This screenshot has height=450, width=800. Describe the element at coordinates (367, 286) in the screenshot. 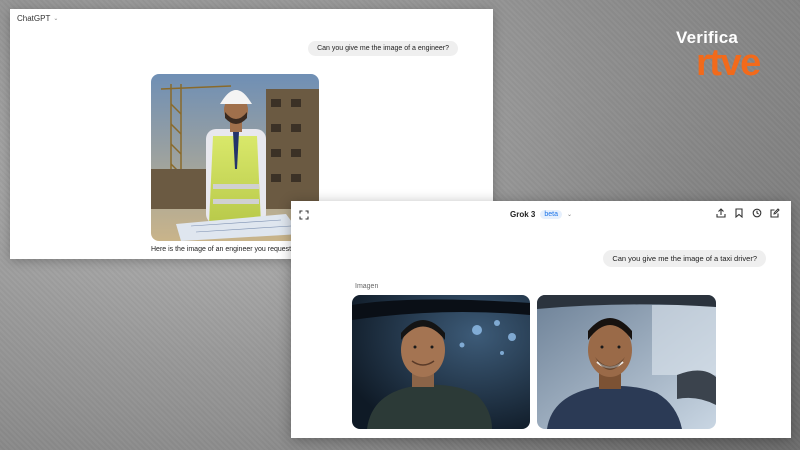

I see `images-label: Imagen` at that location.